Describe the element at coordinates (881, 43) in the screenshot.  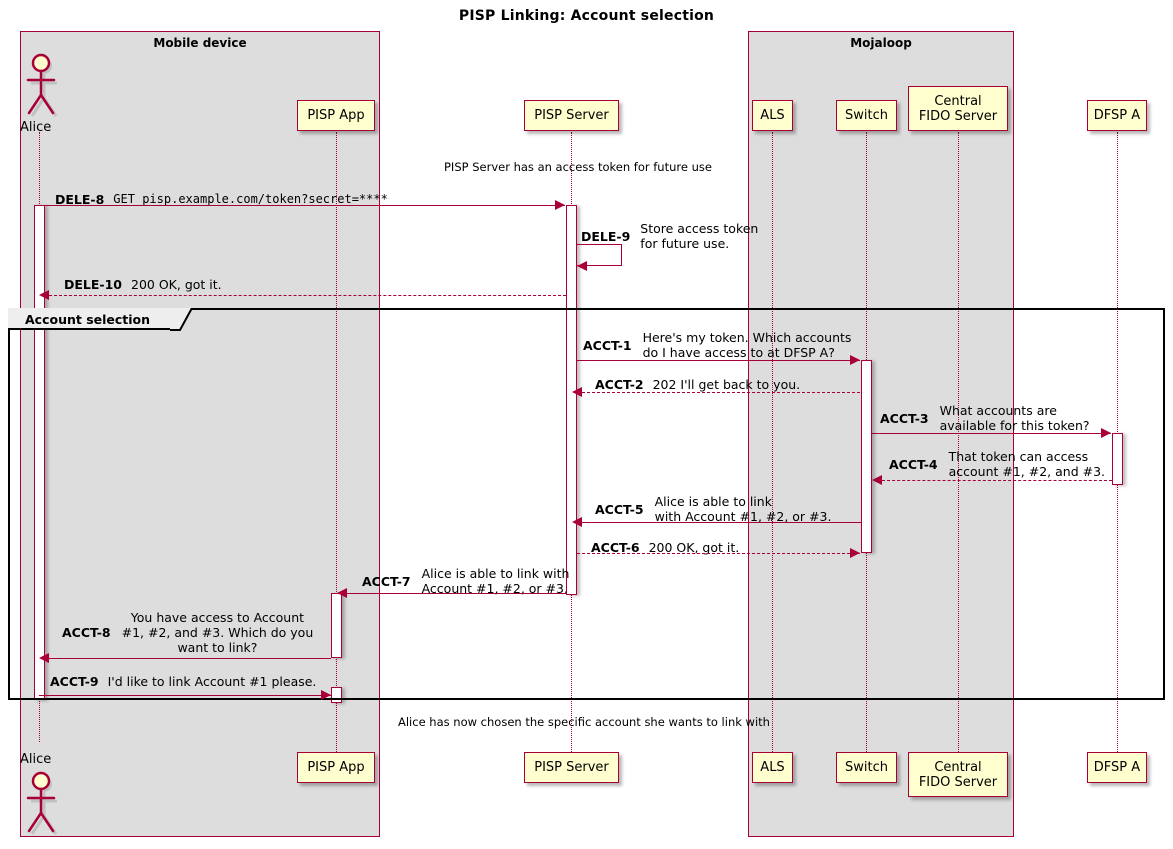
I see `group-title-mojaloop: Mojaloop` at that location.